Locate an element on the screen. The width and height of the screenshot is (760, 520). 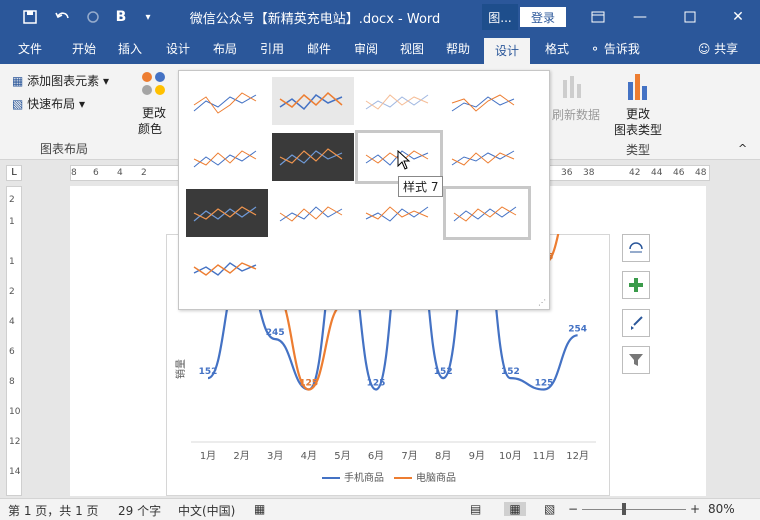
x-tick-label: 1月 is located at coordinates (208, 456).